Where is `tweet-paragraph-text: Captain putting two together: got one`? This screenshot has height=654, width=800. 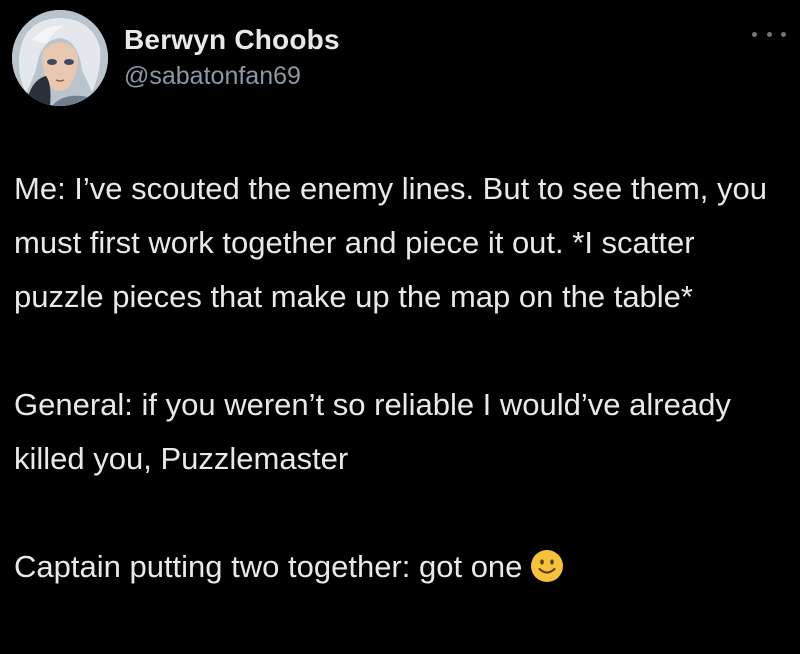 tweet-paragraph-text: Captain putting two together: got one is located at coordinates (268, 566).